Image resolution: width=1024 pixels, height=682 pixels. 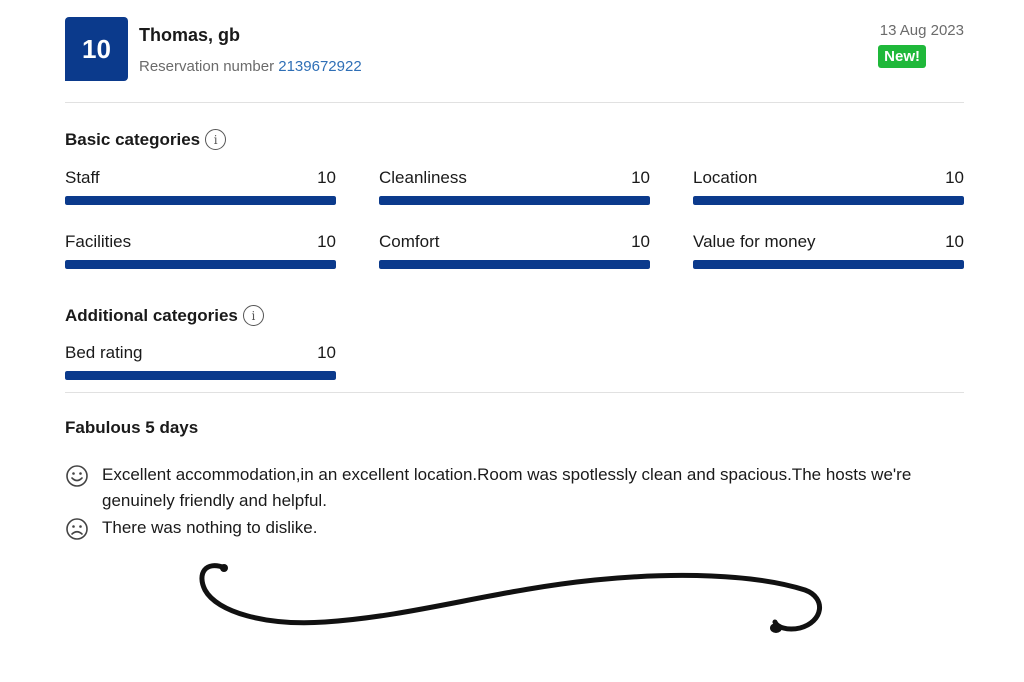 What do you see at coordinates (828, 252) in the screenshot?
I see `category-value-for-money: Value for money 10` at bounding box center [828, 252].